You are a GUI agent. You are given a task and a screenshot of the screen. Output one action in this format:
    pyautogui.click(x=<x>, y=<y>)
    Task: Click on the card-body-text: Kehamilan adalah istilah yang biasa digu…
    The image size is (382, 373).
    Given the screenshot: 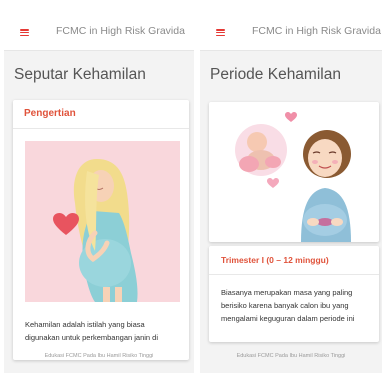 What is the action you would take?
    pyautogui.click(x=92, y=331)
    